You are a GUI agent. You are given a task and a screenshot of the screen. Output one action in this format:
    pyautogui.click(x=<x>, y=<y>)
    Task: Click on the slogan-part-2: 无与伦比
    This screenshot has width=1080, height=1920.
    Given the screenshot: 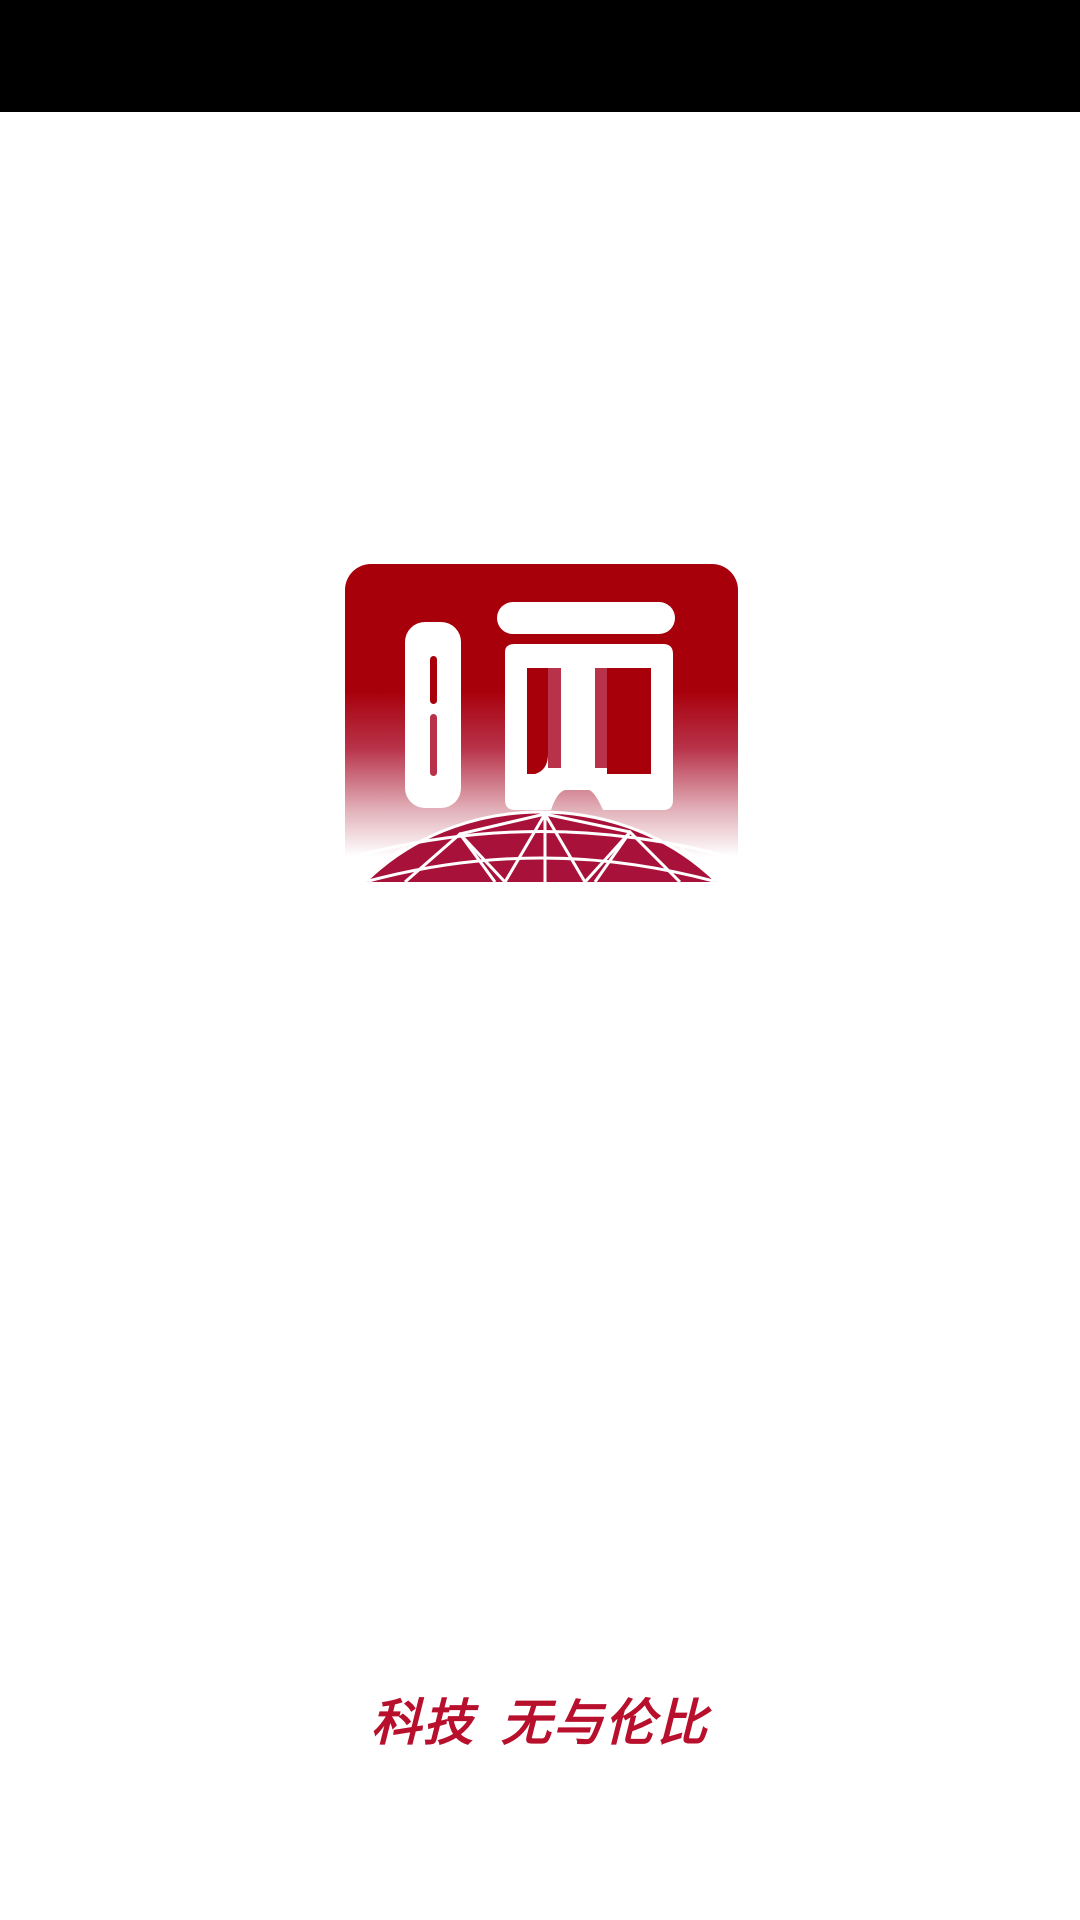 What is the action you would take?
    pyautogui.click(x=605, y=1723)
    